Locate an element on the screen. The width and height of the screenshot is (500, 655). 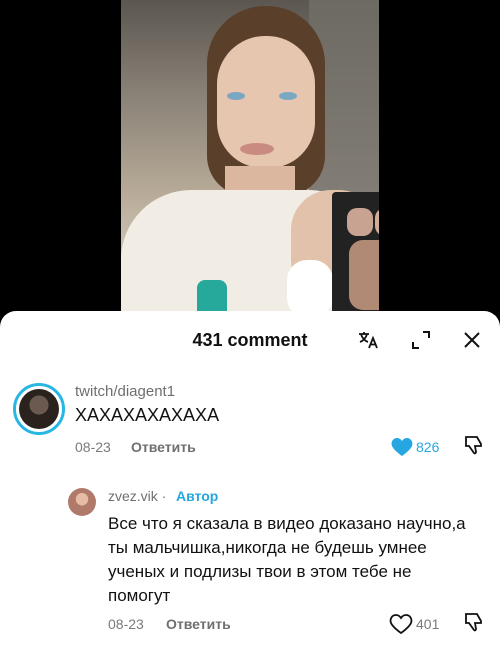
reply-date: 08-23 is located at coordinates (126, 624).